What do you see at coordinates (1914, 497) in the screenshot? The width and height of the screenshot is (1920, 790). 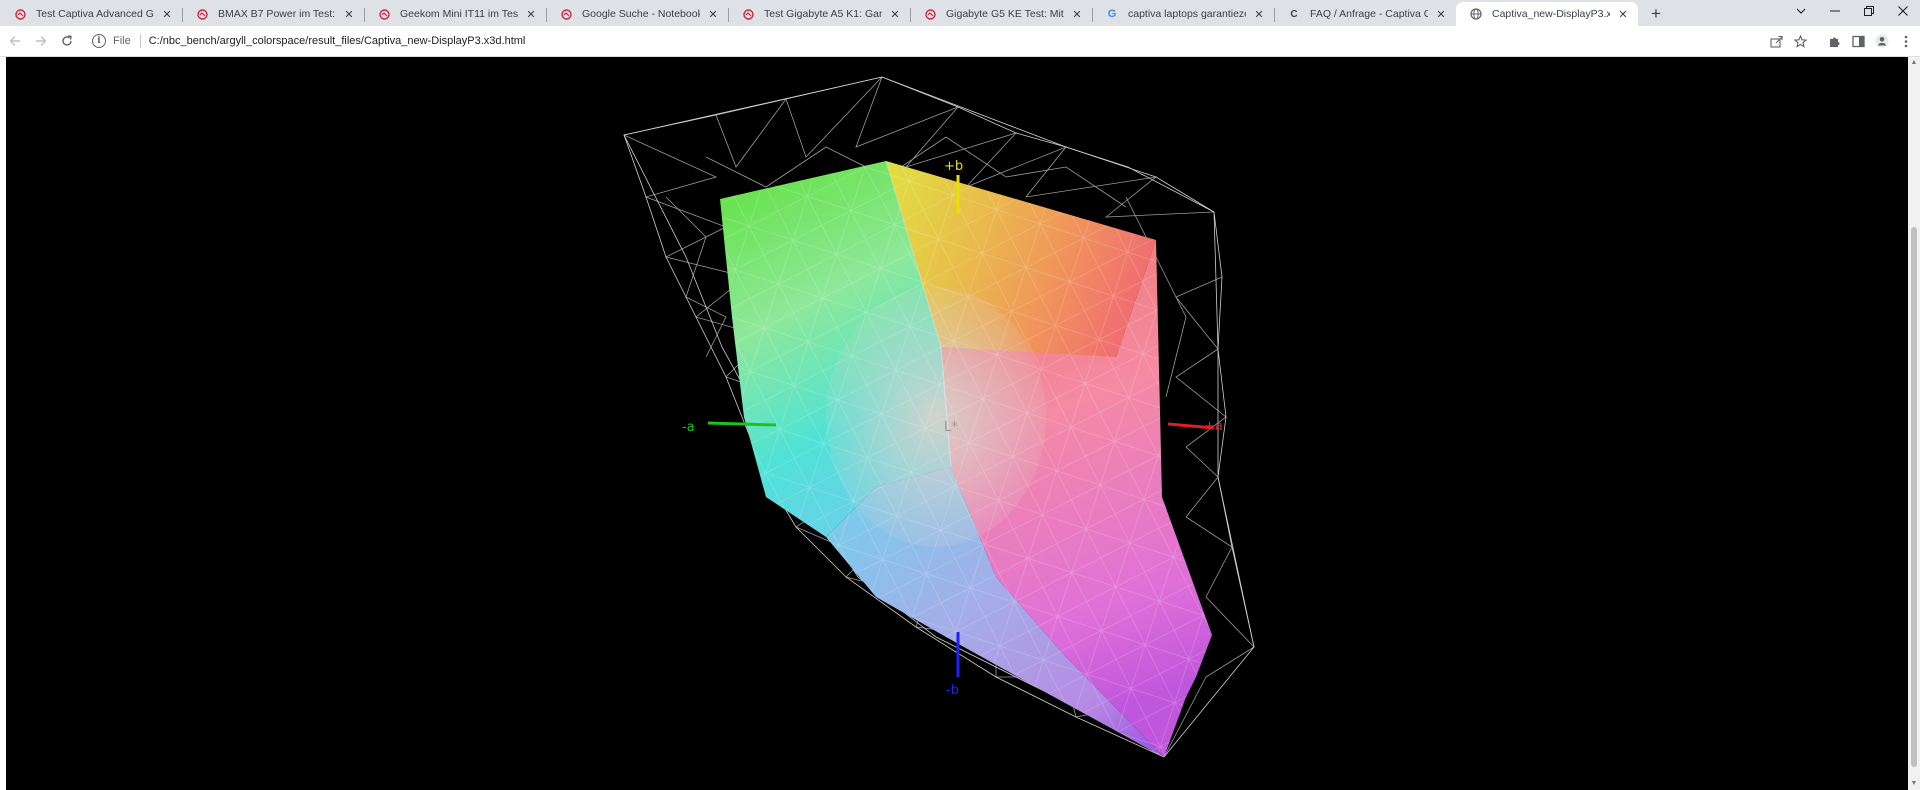 I see `scrollbar-thumb` at bounding box center [1914, 497].